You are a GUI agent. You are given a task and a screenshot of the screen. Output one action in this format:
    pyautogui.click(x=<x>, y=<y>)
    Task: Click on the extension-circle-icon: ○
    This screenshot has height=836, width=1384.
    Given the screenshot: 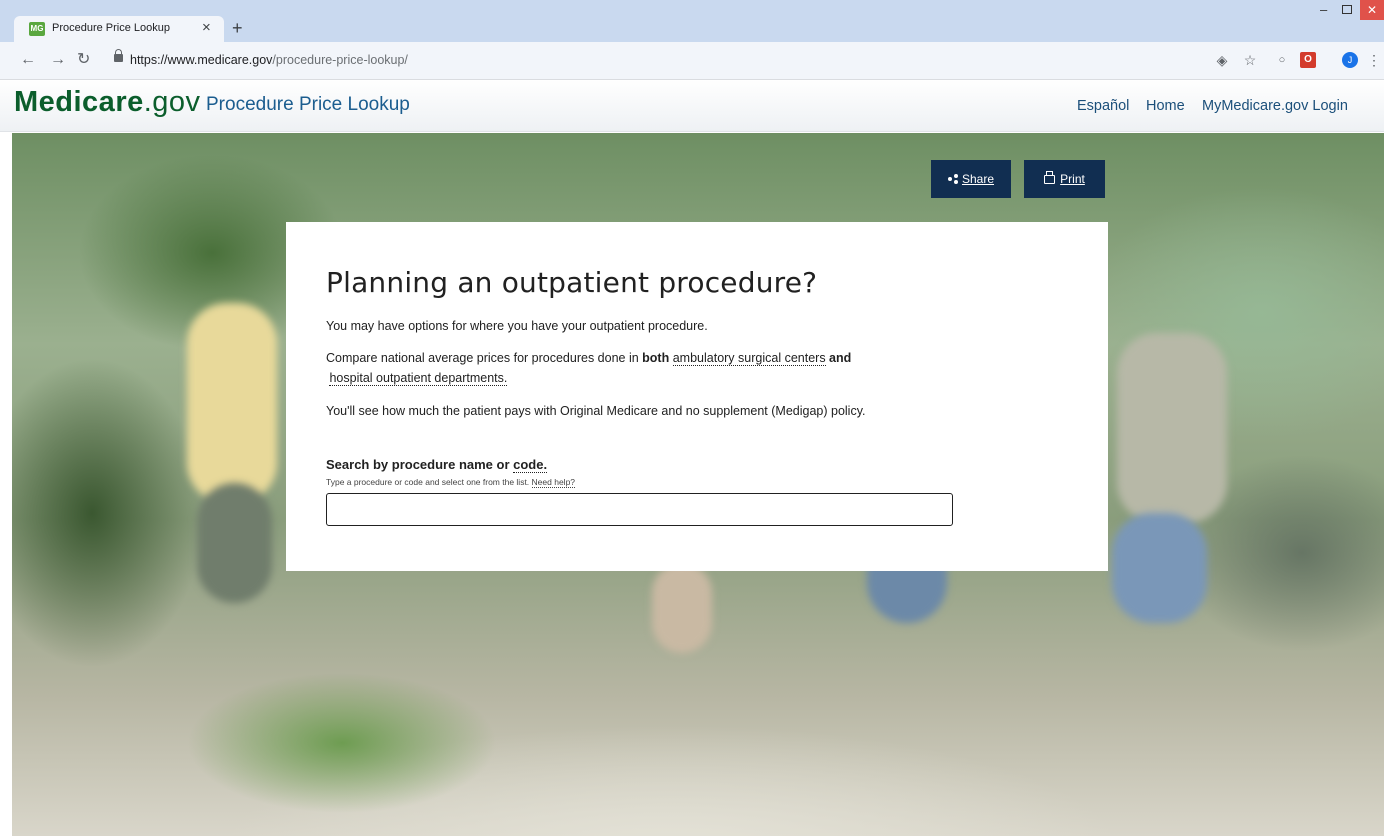 What is the action you would take?
    pyautogui.click(x=1282, y=60)
    